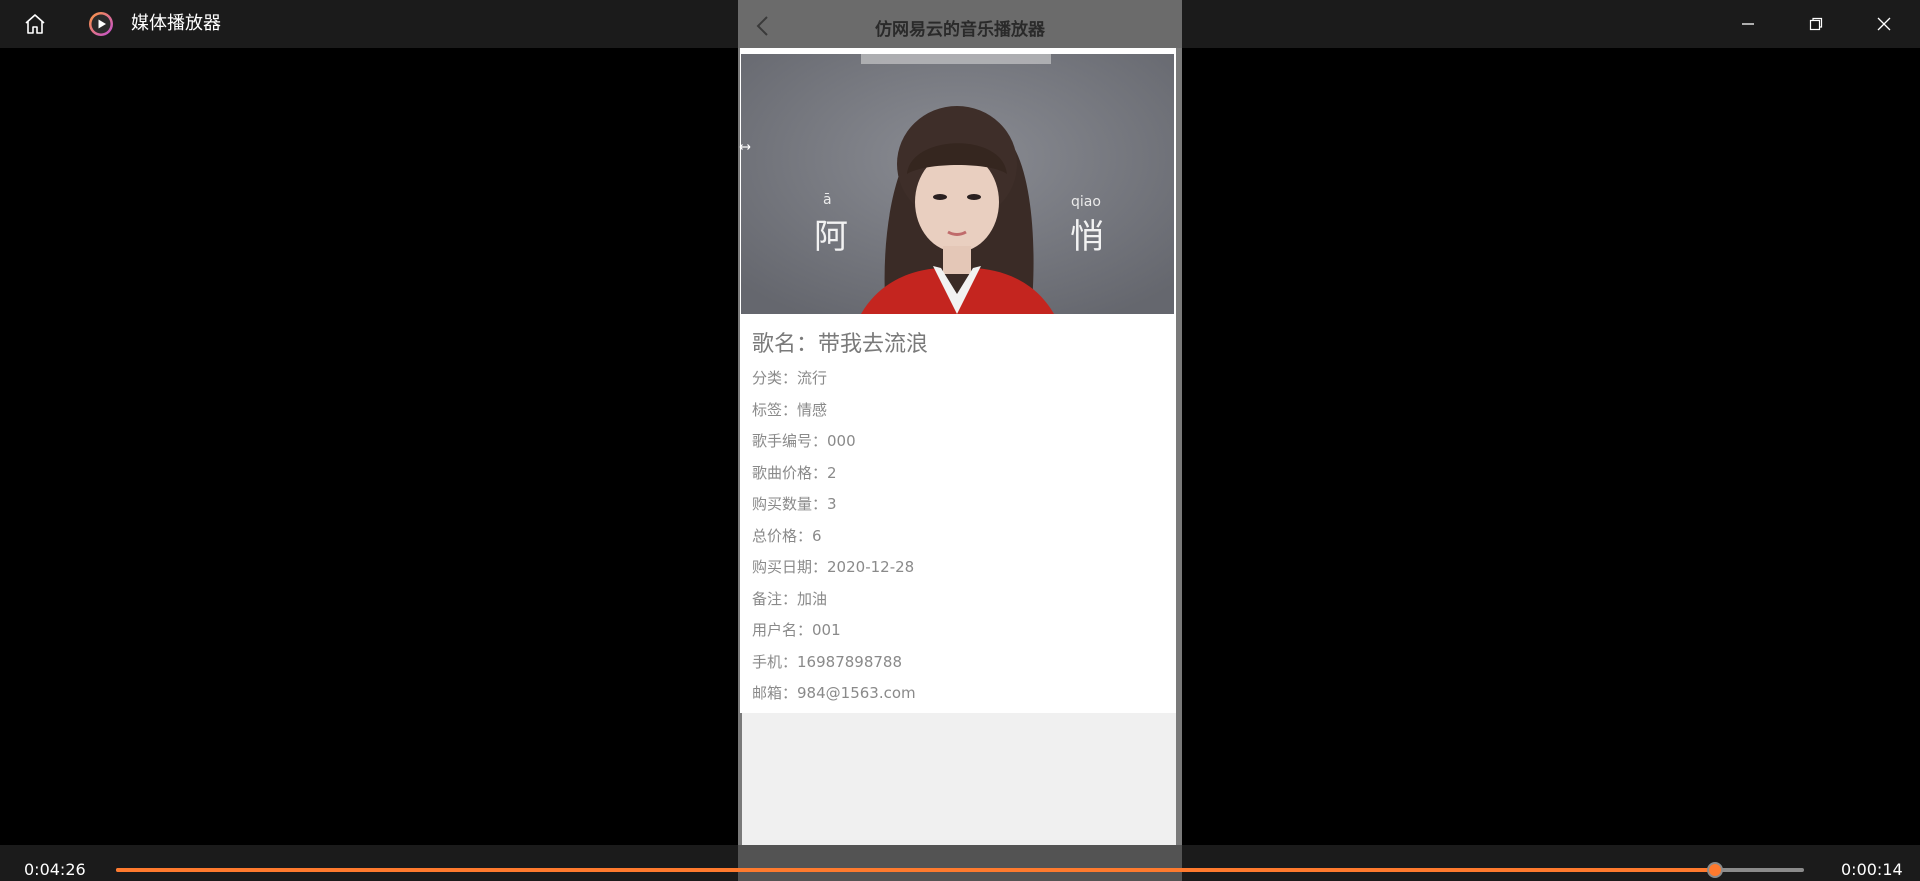 The height and width of the screenshot is (881, 1920). Describe the element at coordinates (856, 693) in the screenshot. I see `info-value: 984@1563.com` at that location.